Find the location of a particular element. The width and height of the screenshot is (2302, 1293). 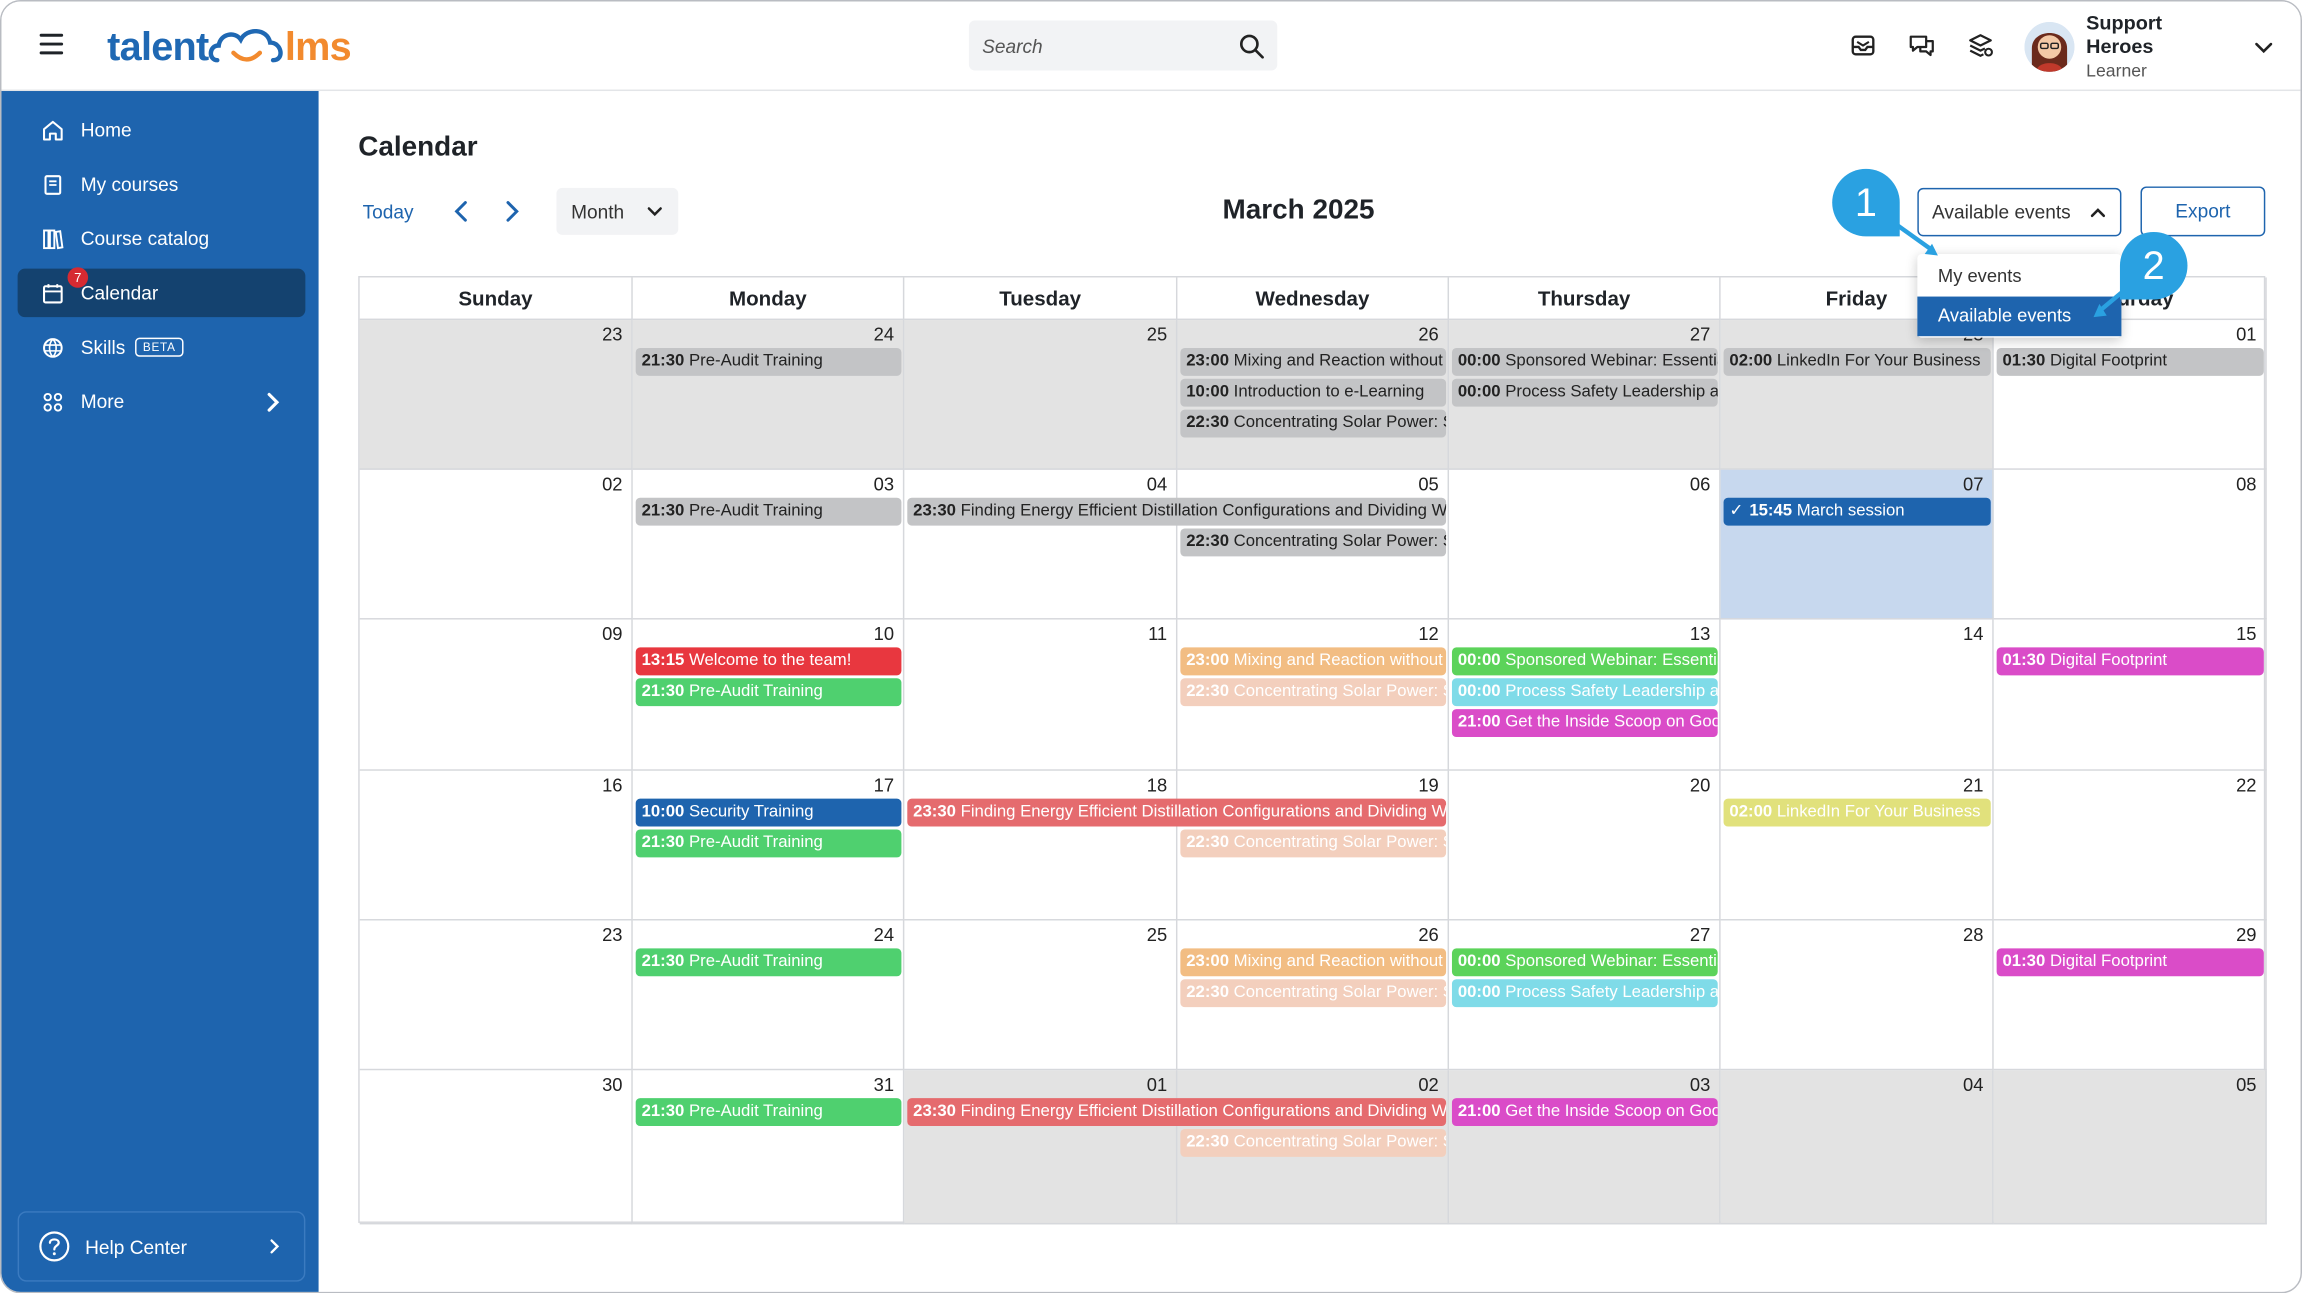

chevron-down-icon is located at coordinates (2264, 47).